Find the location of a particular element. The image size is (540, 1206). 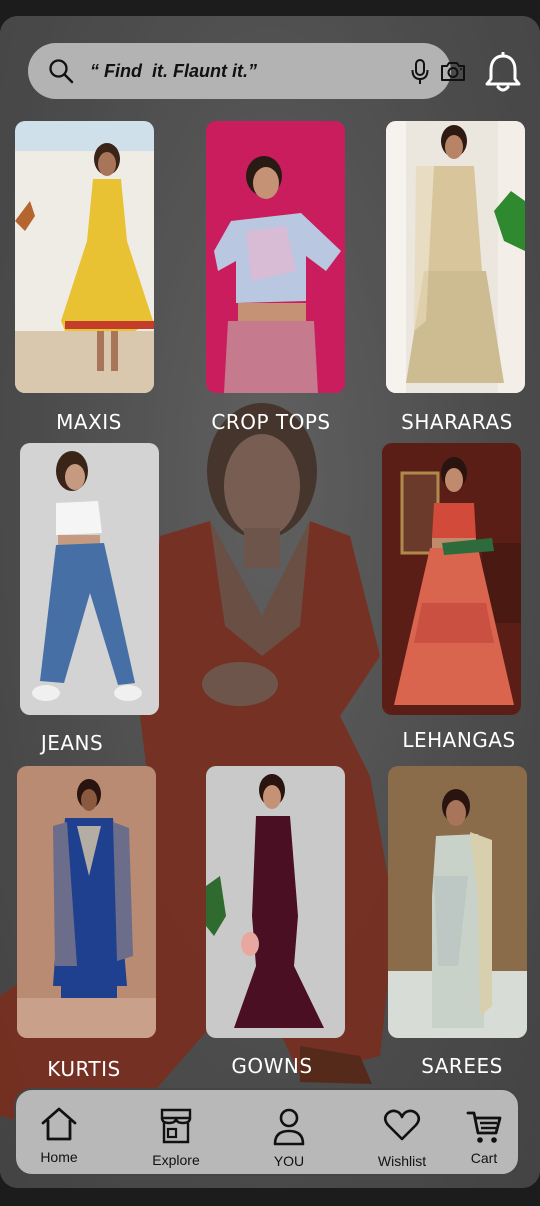

search-icon is located at coordinates (61, 71).